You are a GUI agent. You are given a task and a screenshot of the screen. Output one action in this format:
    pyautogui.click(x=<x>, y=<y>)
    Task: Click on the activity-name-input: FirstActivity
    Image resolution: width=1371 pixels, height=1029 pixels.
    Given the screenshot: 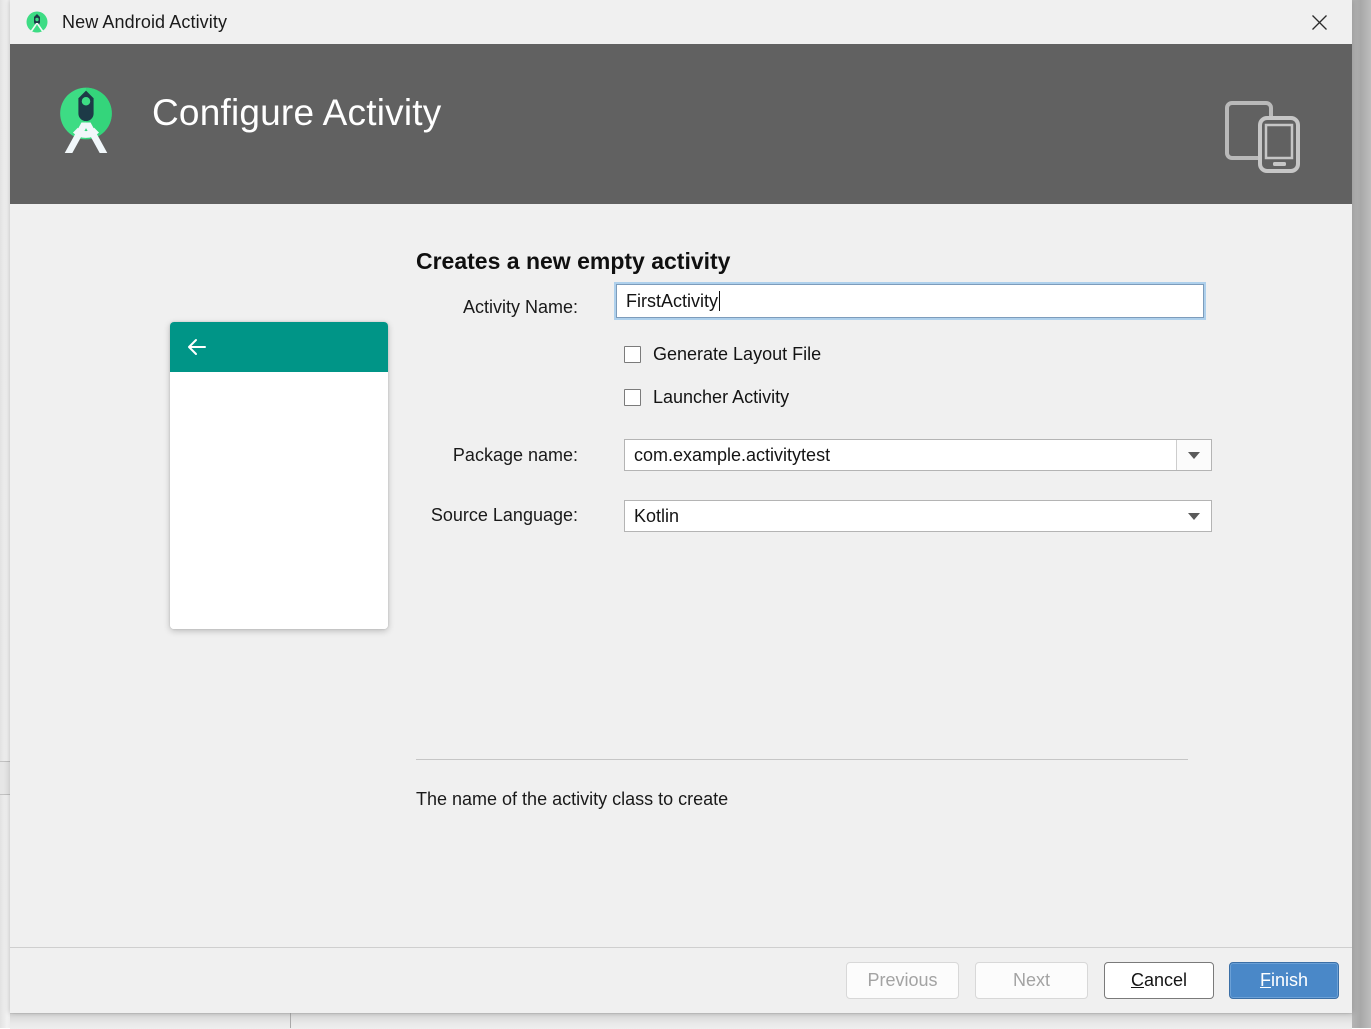 What is the action you would take?
    pyautogui.click(x=910, y=301)
    